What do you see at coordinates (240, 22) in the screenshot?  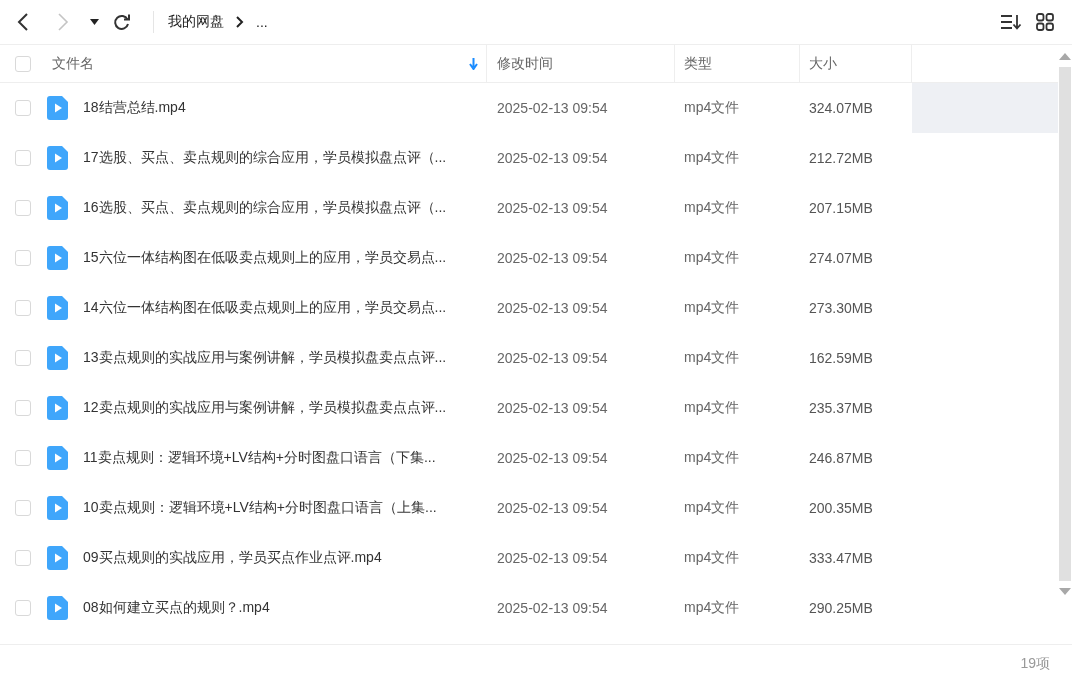 I see `chevron-icon` at bounding box center [240, 22].